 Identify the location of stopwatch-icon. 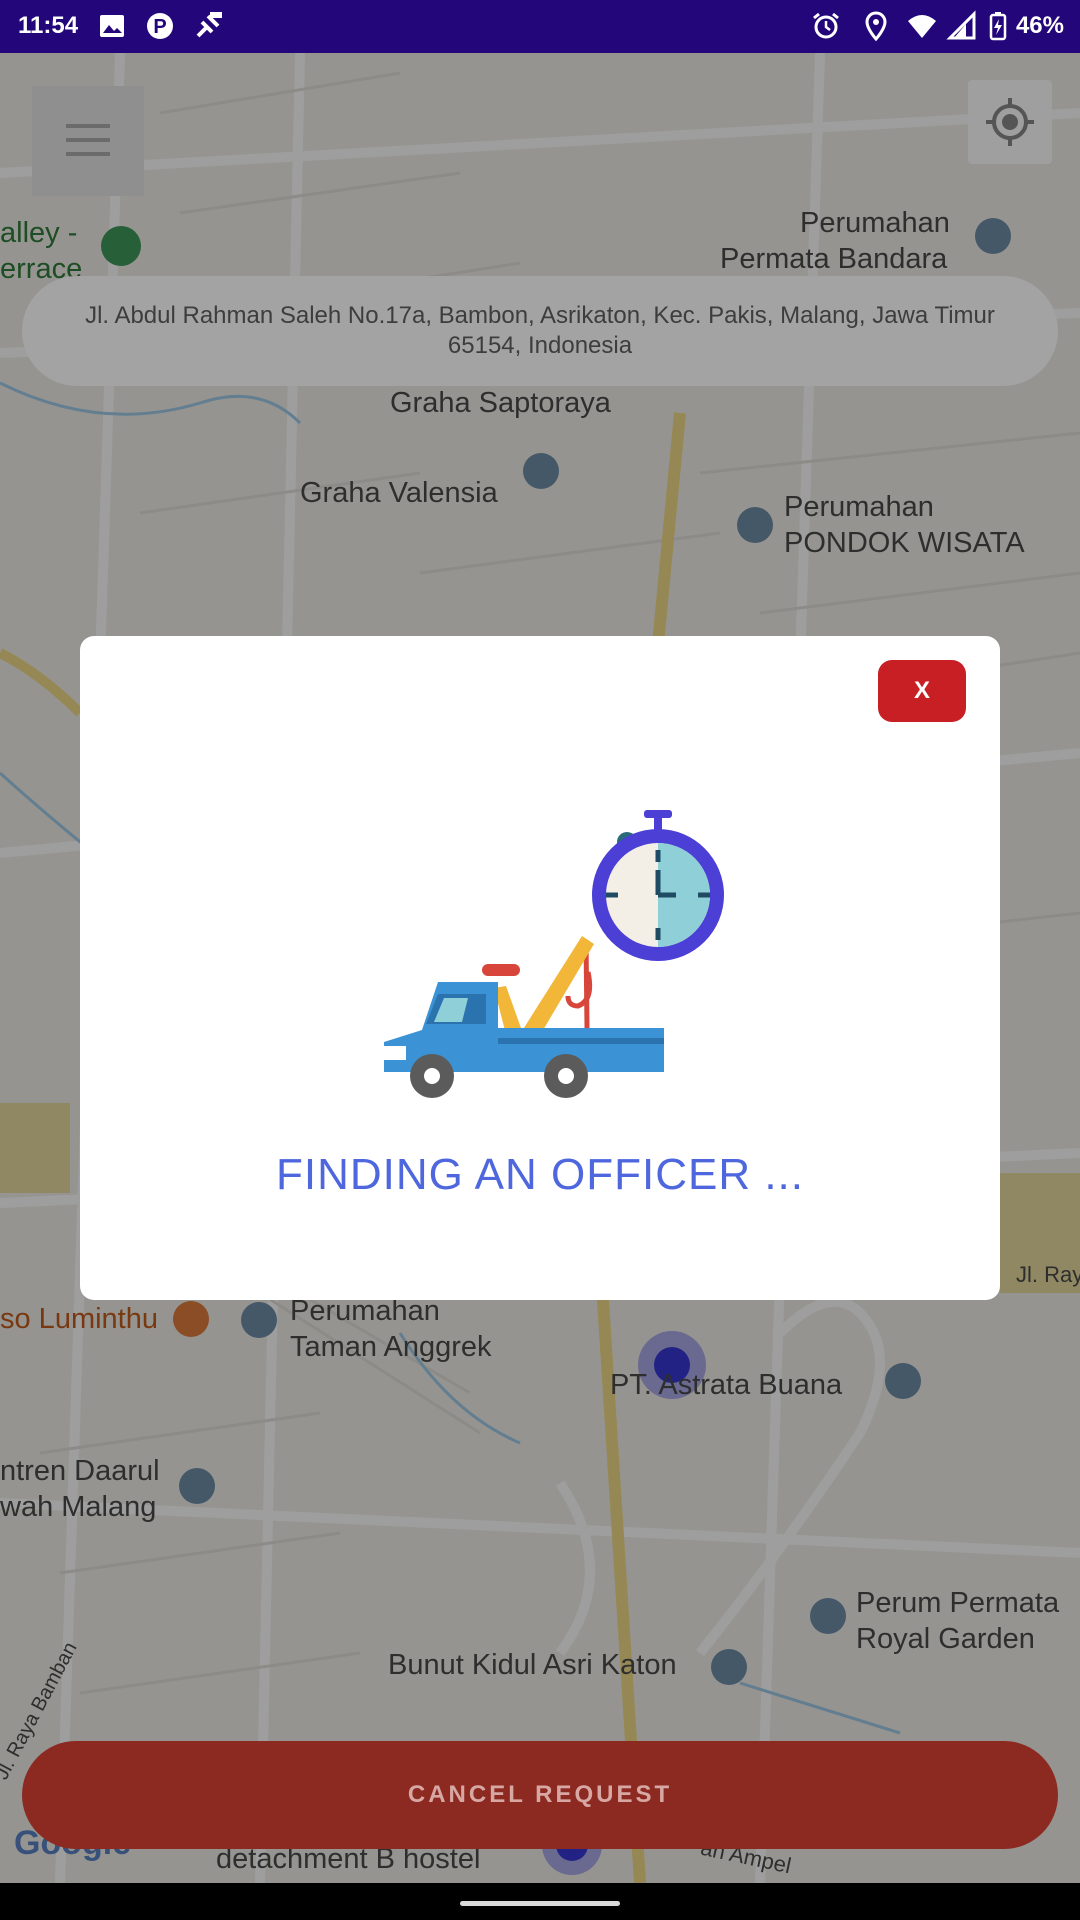
(658, 885).